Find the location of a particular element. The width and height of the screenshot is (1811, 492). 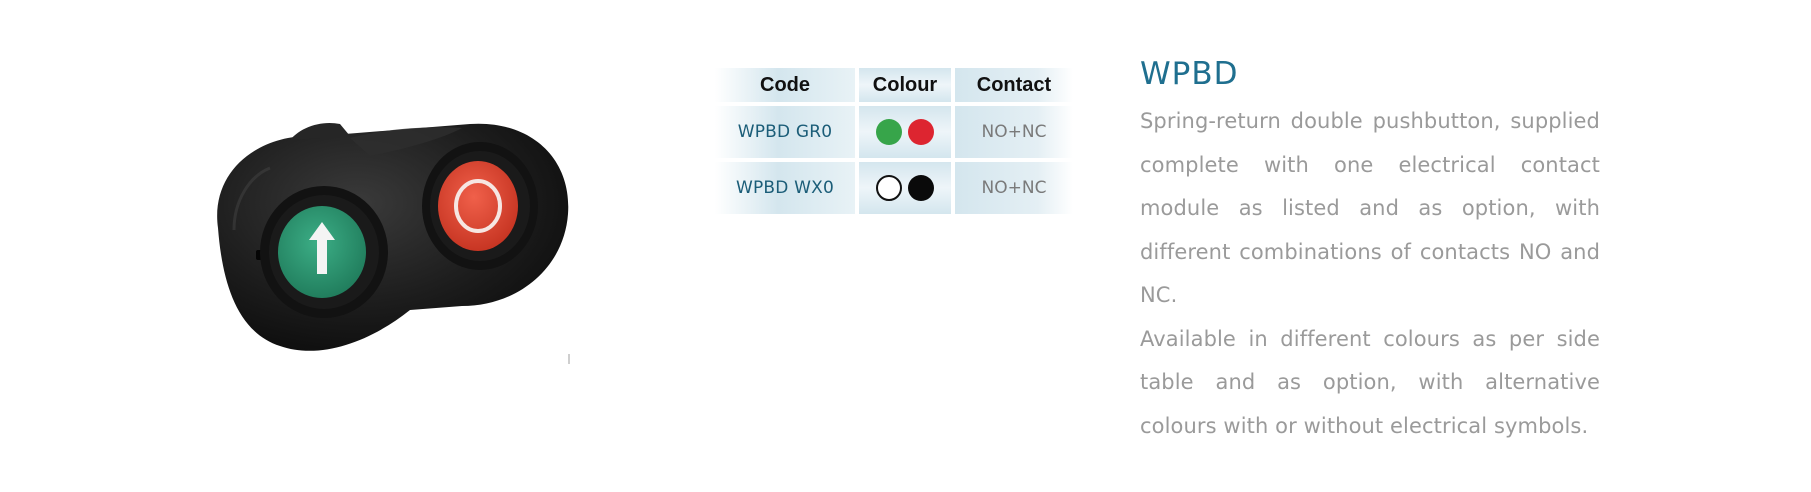

table-row: WPBD GR0 NO+NC is located at coordinates (894, 132).